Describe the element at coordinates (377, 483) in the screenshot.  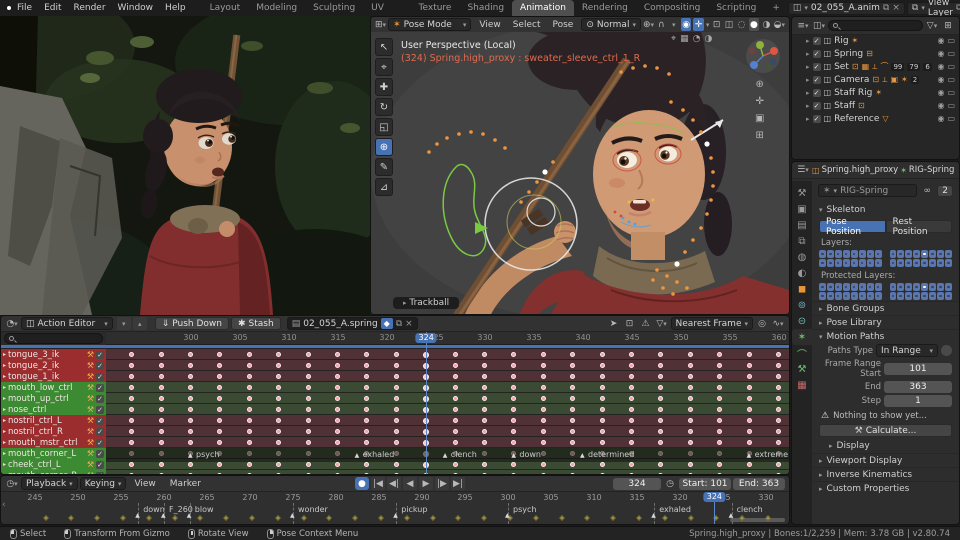
I see `jump-to-start-icon: |◀` at that location.